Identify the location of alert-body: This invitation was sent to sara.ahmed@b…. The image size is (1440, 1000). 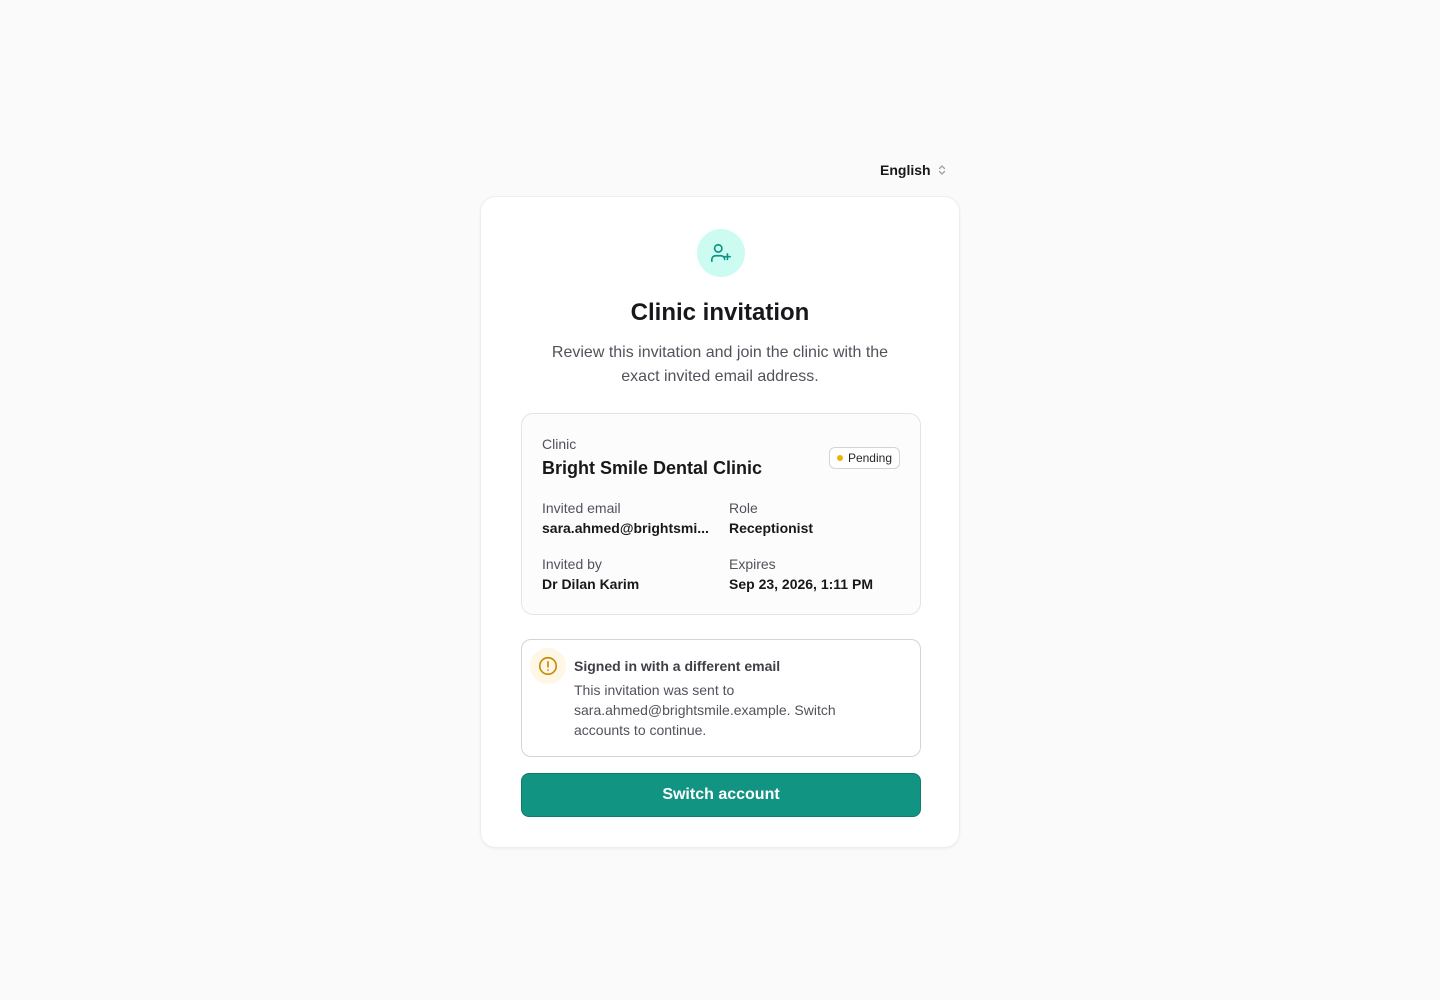
(705, 710).